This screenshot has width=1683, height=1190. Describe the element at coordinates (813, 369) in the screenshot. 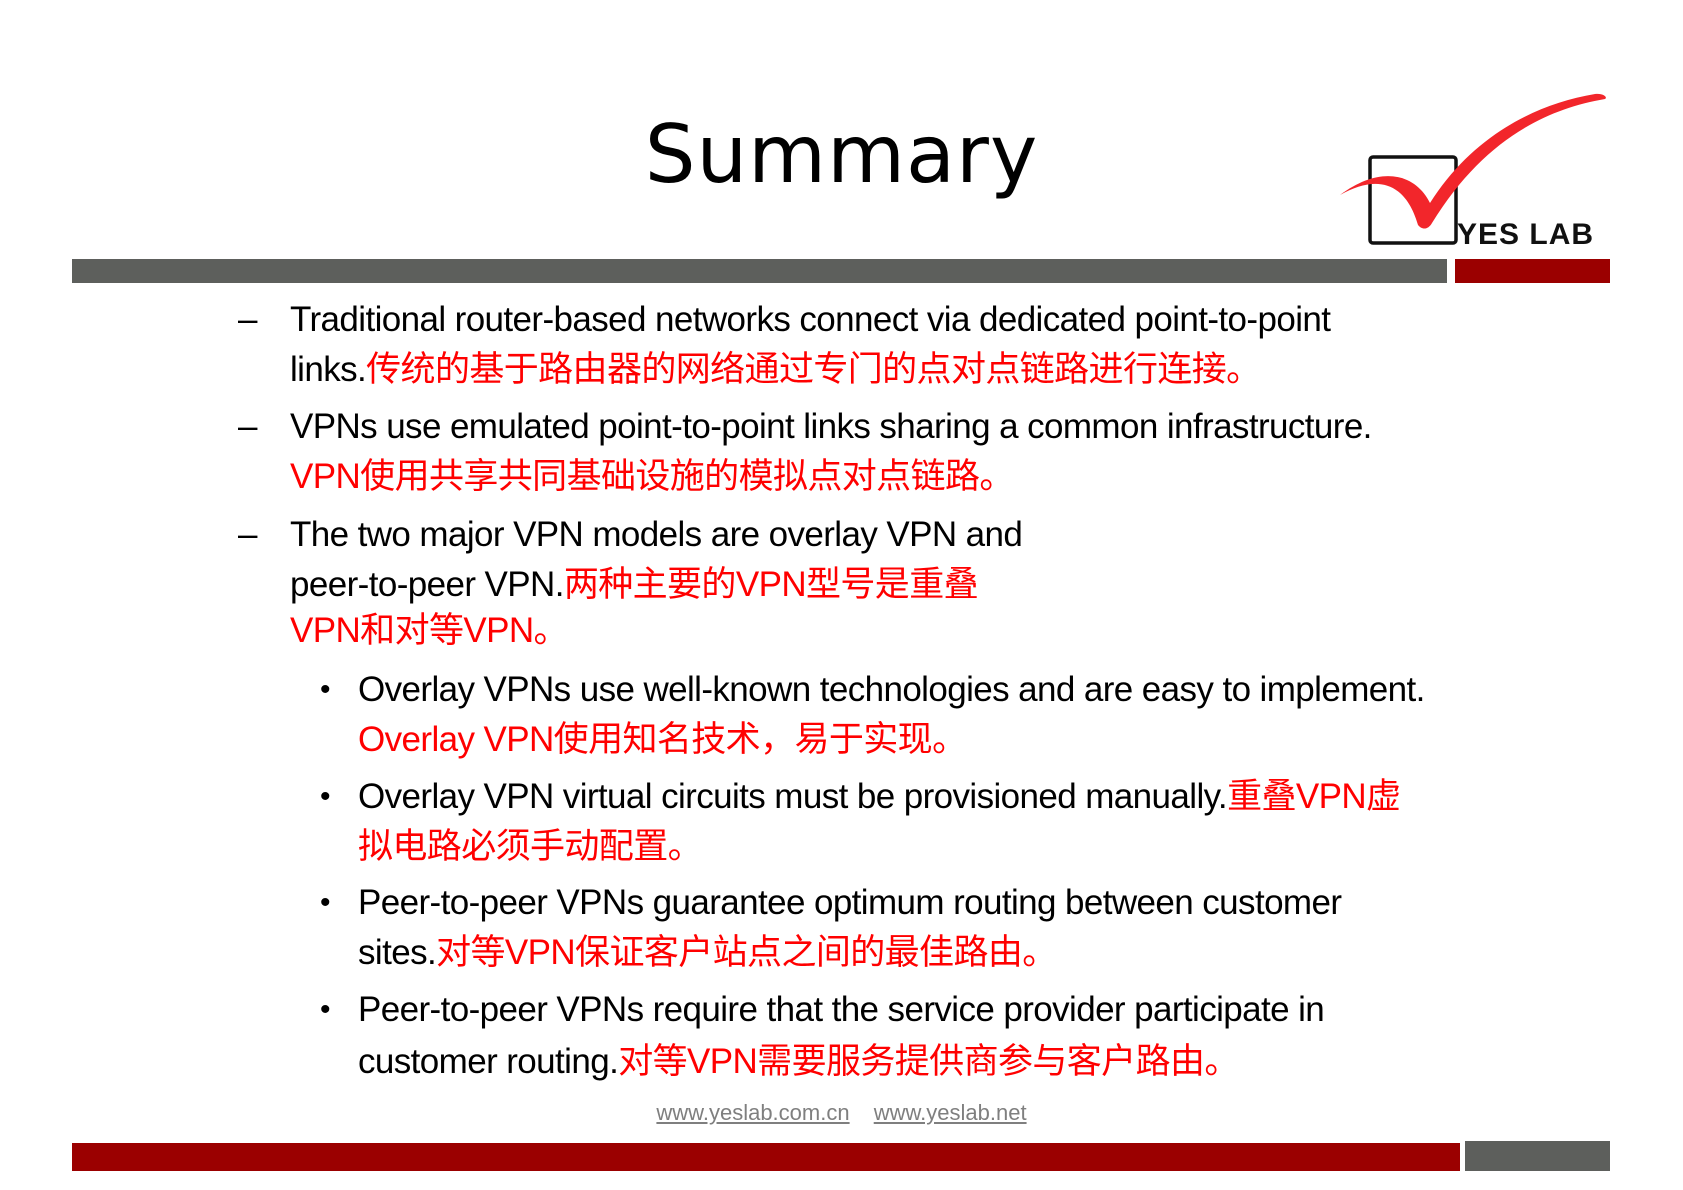

I see `translation-text: 传统的基于路由器的网络通过专门的点对点链路进行连接。` at that location.